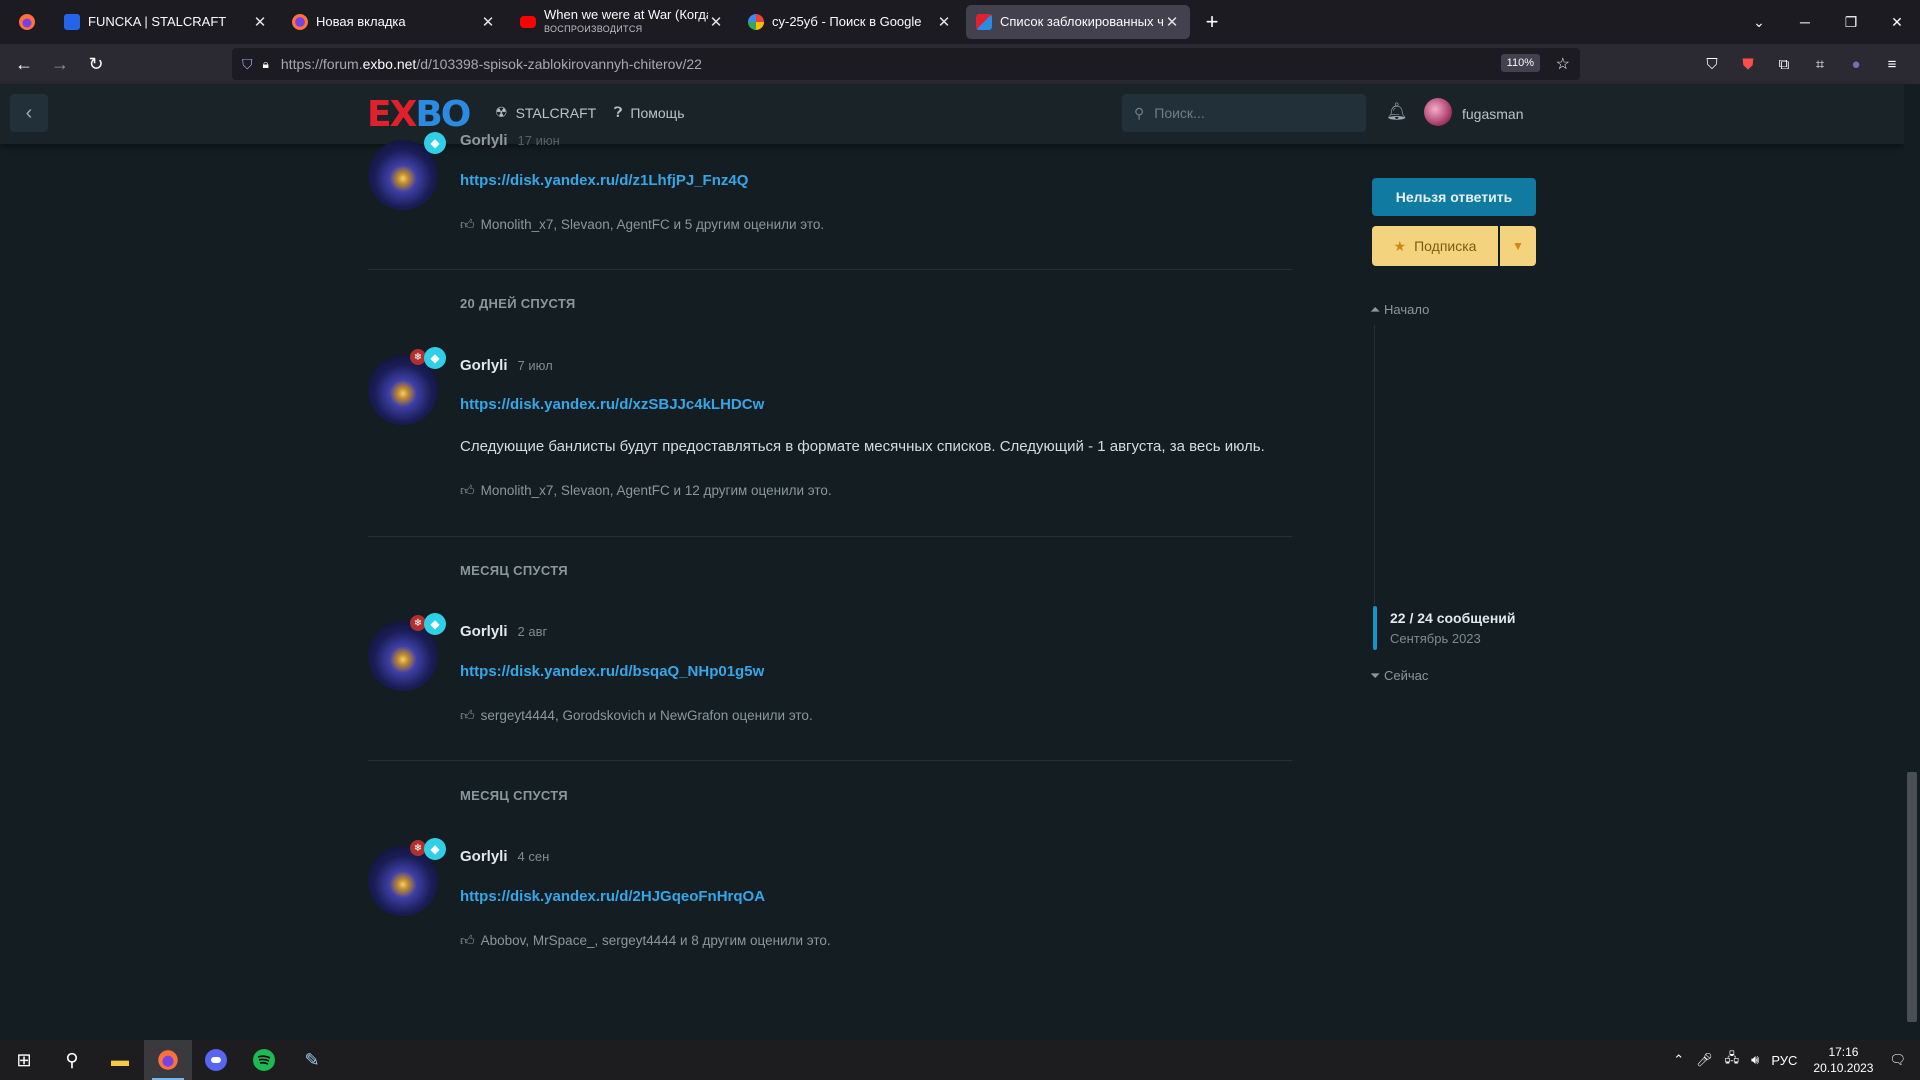 The height and width of the screenshot is (1080, 1920). Describe the element at coordinates (604, 180) in the screenshot. I see `post-link: https://disk.yandex.ru/d/z1LhfjPJ_Fnz4Q` at that location.